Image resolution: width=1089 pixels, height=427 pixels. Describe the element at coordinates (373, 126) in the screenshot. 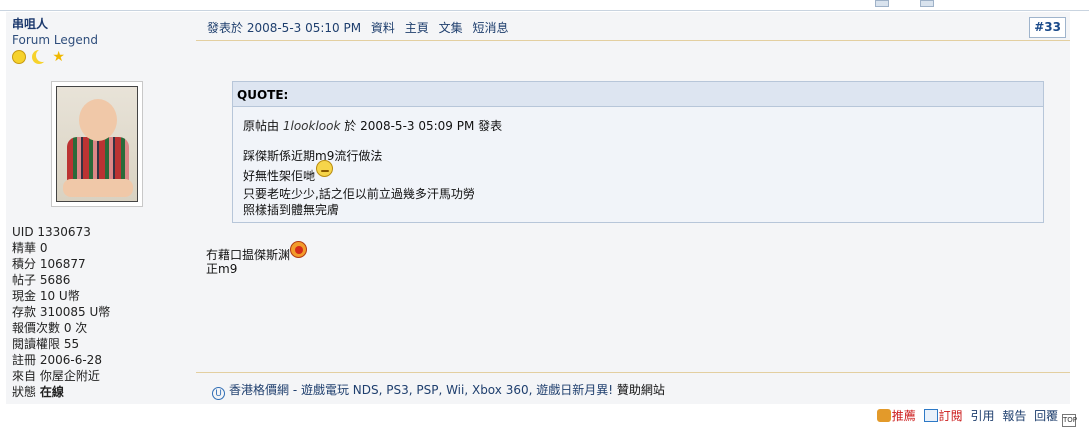

I see `quote-origin: 原帖由 1looklook 於 2008-5-3 05:09 PM 發表` at that location.